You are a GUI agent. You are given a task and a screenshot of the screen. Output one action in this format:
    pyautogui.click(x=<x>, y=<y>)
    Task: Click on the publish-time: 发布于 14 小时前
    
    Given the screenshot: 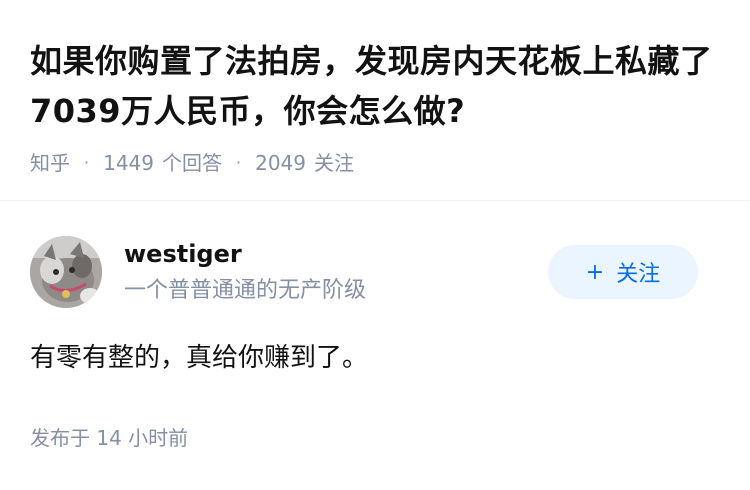 What is the action you would take?
    pyautogui.click(x=109, y=438)
    